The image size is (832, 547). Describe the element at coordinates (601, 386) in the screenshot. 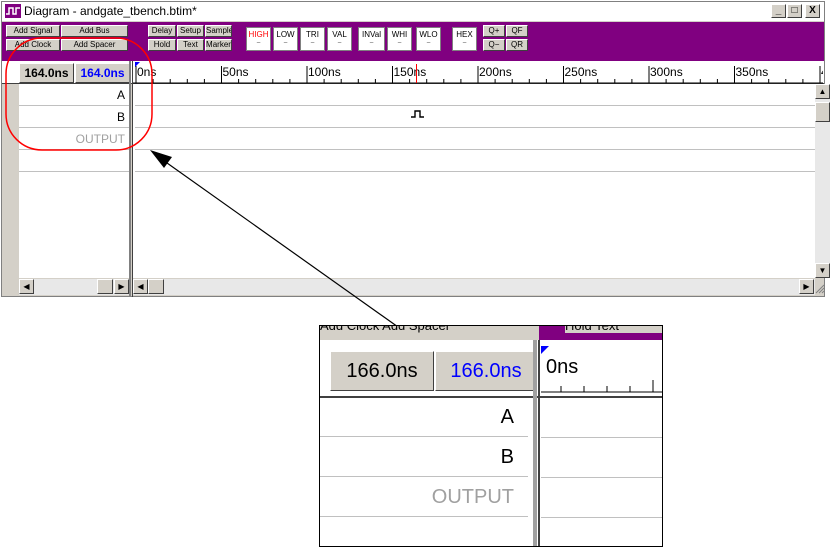

I see `inset-ruler-ticks` at that location.